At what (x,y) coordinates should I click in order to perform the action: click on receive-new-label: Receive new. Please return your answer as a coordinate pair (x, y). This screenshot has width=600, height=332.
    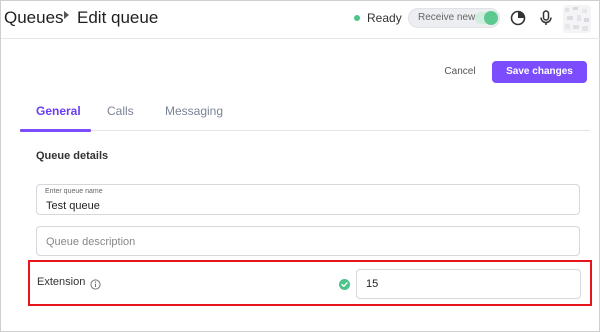
    Looking at the image, I should click on (447, 17).